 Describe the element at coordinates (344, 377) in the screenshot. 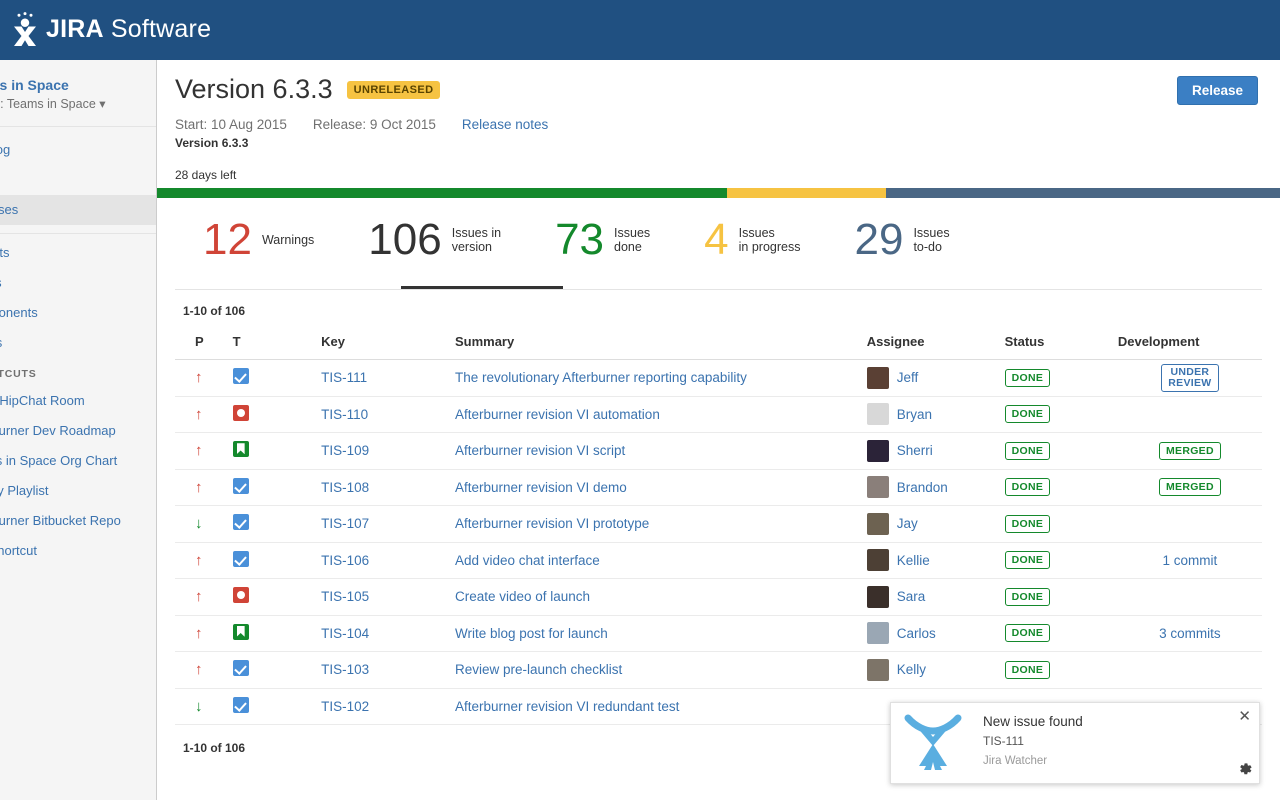

I see `issue-key-link: TIS-111` at that location.